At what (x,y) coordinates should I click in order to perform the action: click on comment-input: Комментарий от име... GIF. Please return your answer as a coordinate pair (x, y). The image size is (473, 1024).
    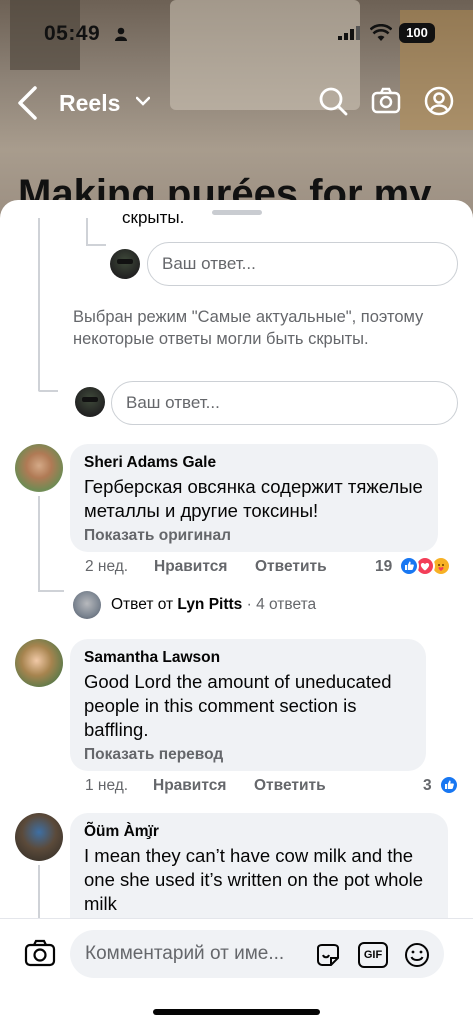
    Looking at the image, I should click on (257, 954).